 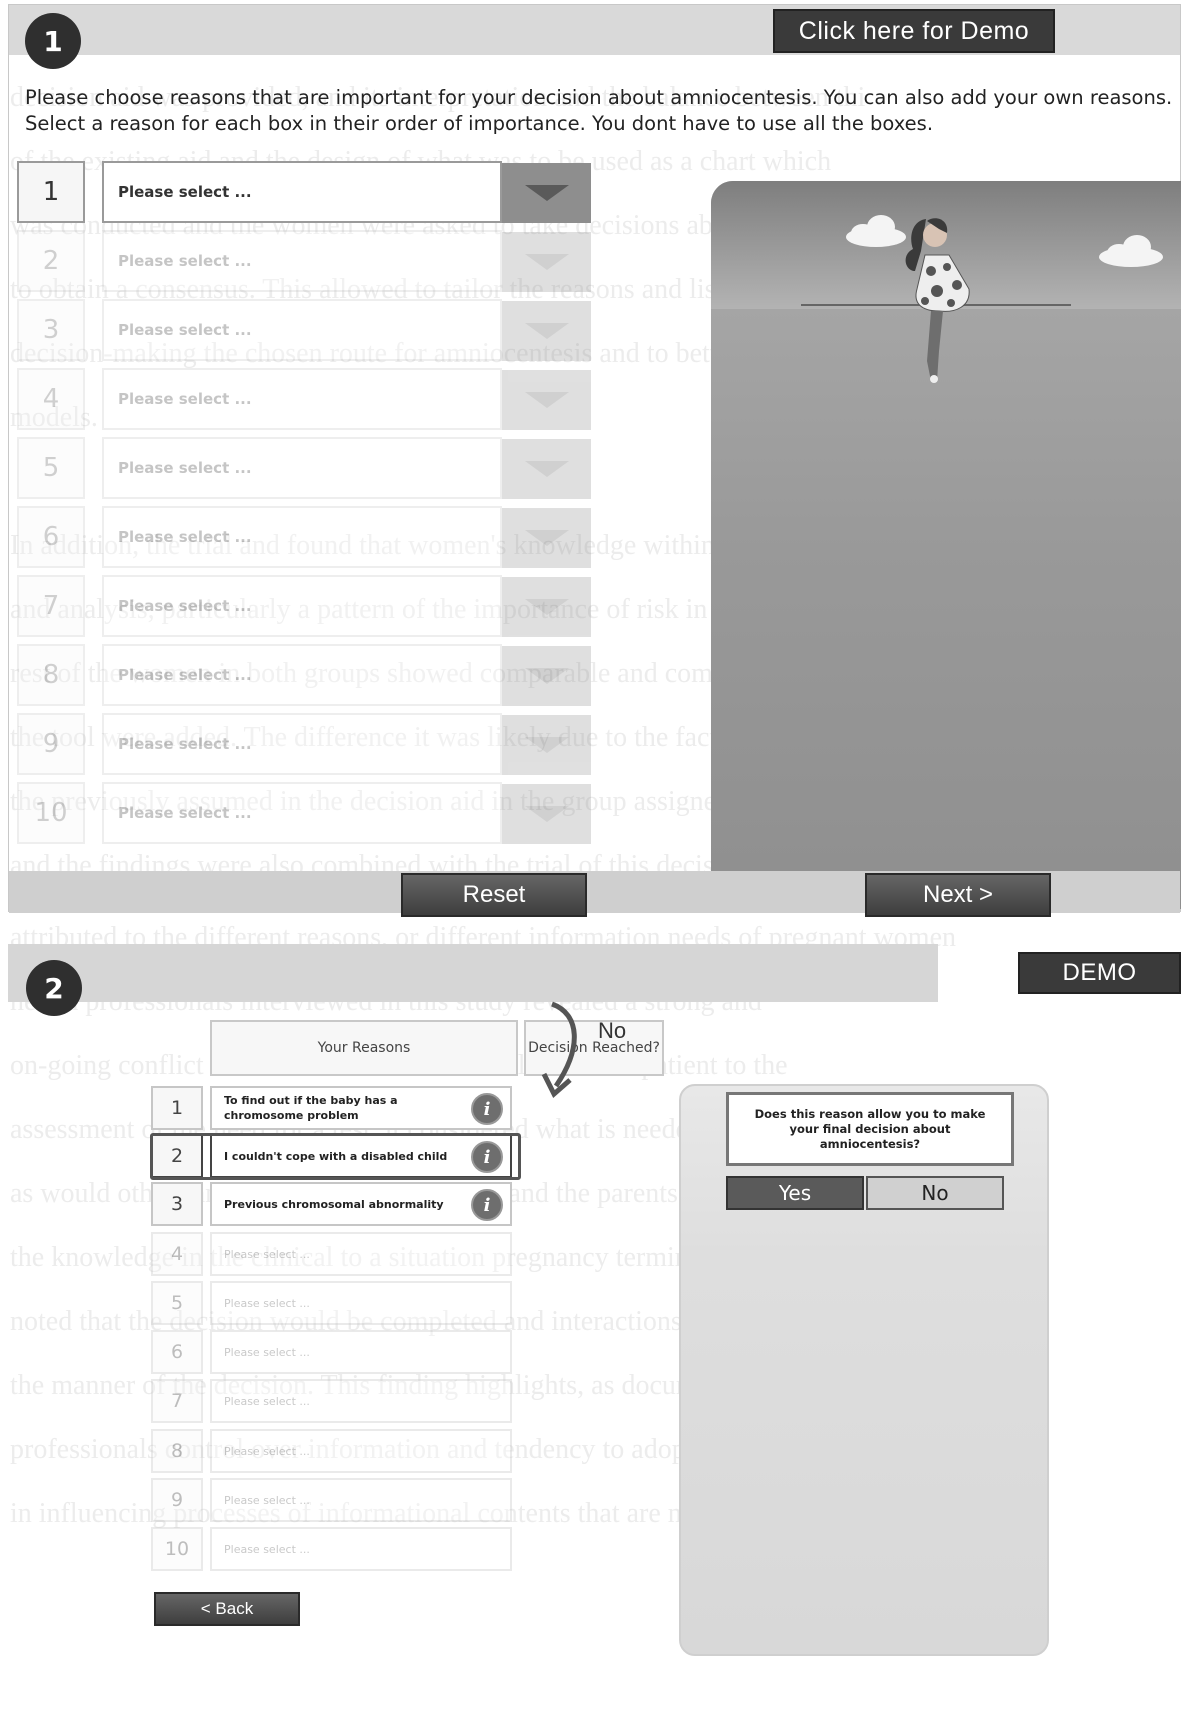 What do you see at coordinates (227, 1609) in the screenshot?
I see `back-button: < Back` at bounding box center [227, 1609].